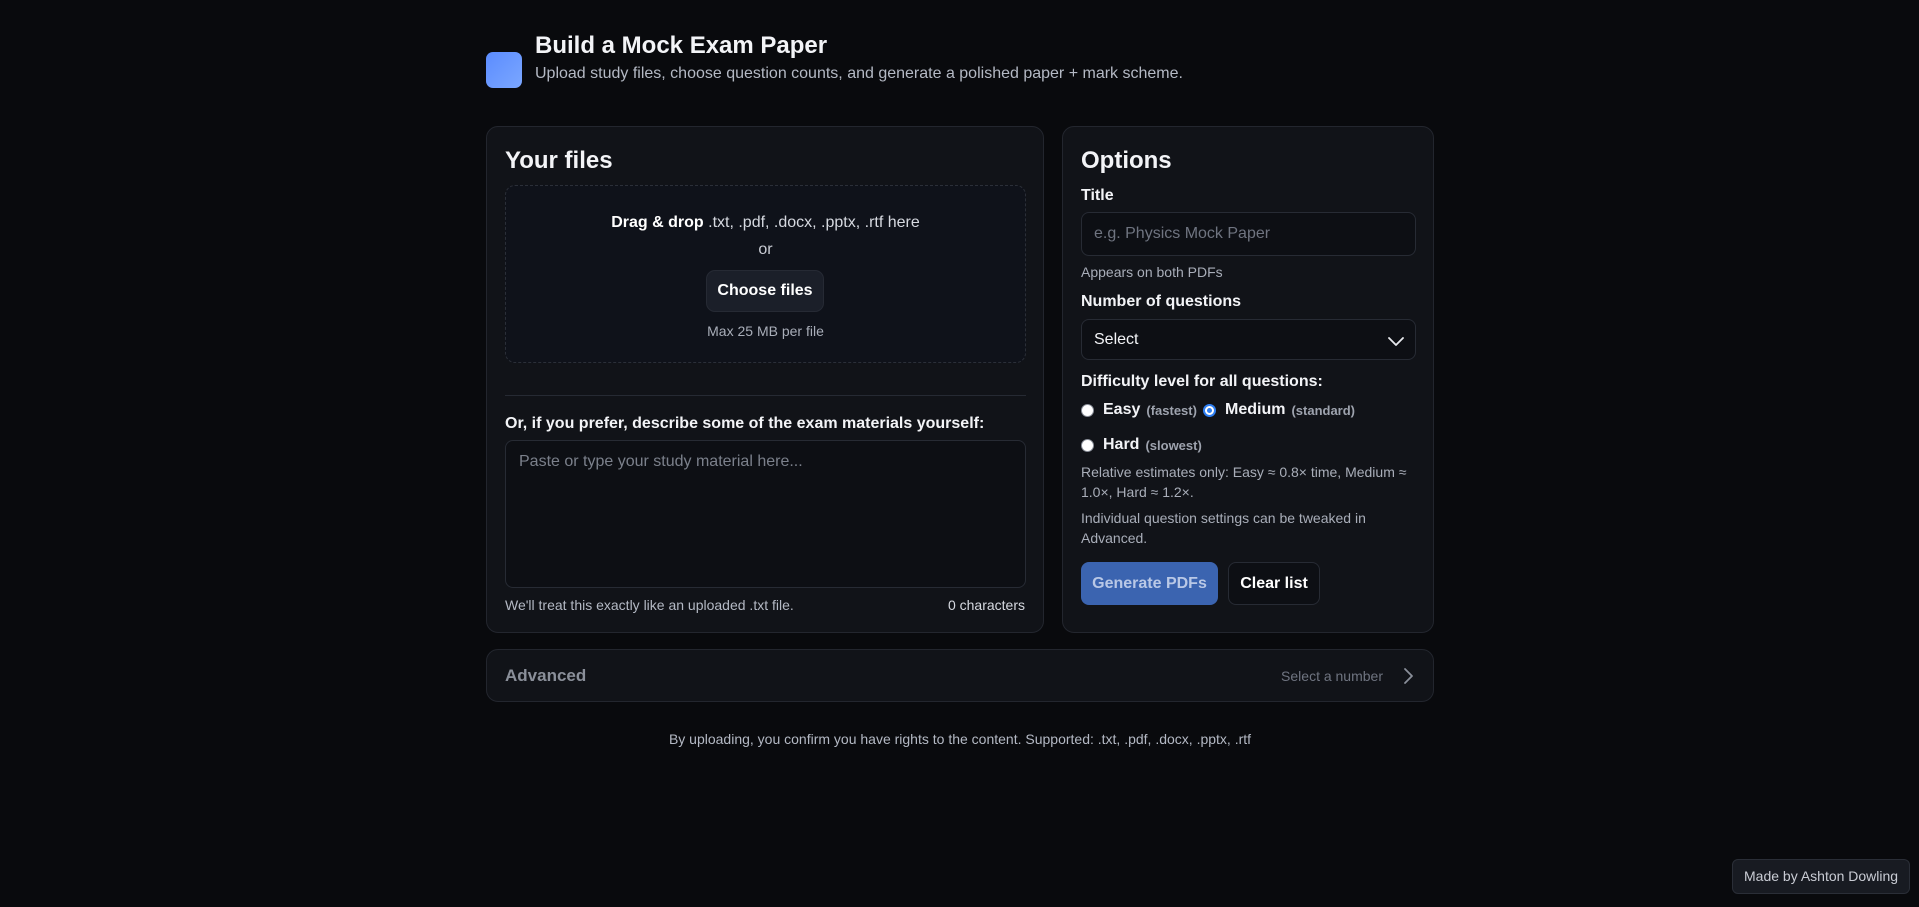 The image size is (1919, 907). Describe the element at coordinates (504, 70) in the screenshot. I see `app-logo` at that location.